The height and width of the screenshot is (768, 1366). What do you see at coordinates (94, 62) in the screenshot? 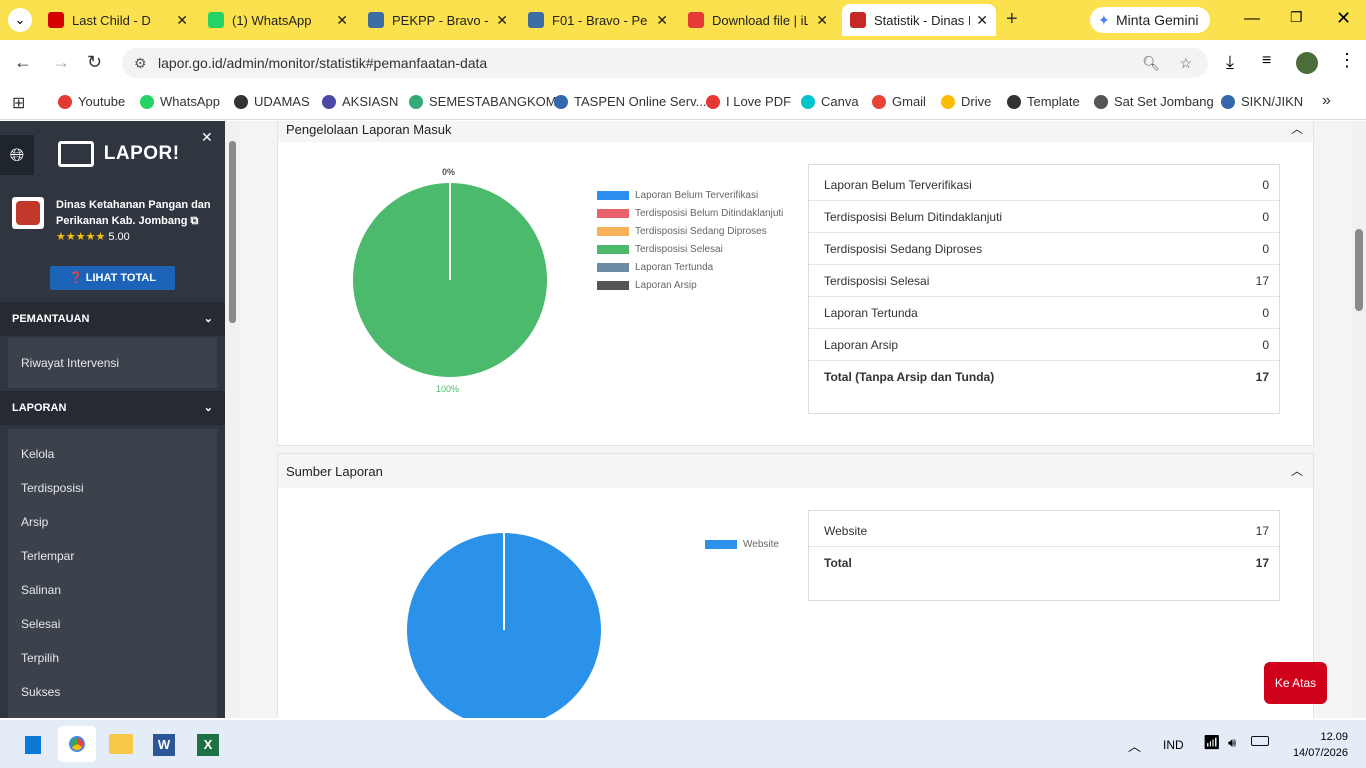
I see `reload-button: ↻` at bounding box center [94, 62].